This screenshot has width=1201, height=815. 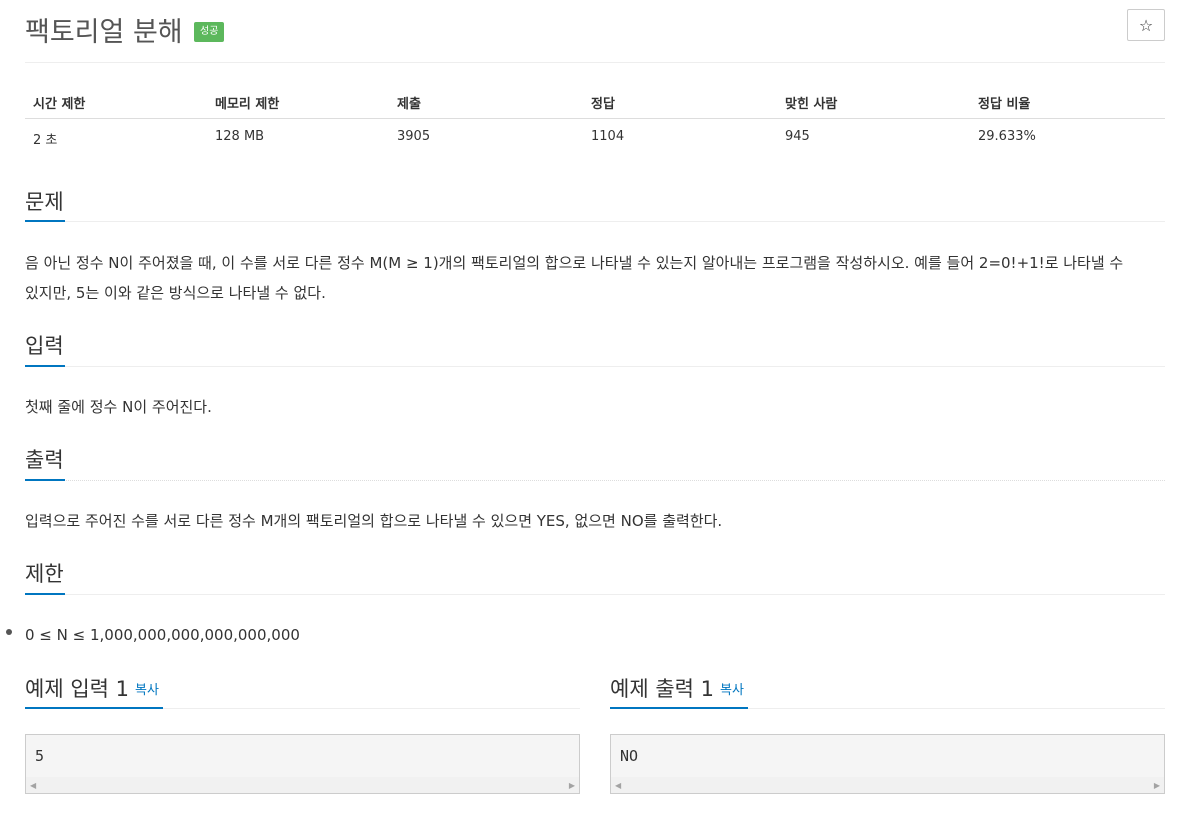 I want to click on header-submissions: 제출, so click(x=409, y=104).